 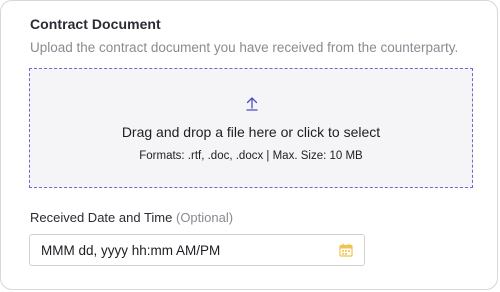 I want to click on upload-arrow-icon, so click(x=252, y=104).